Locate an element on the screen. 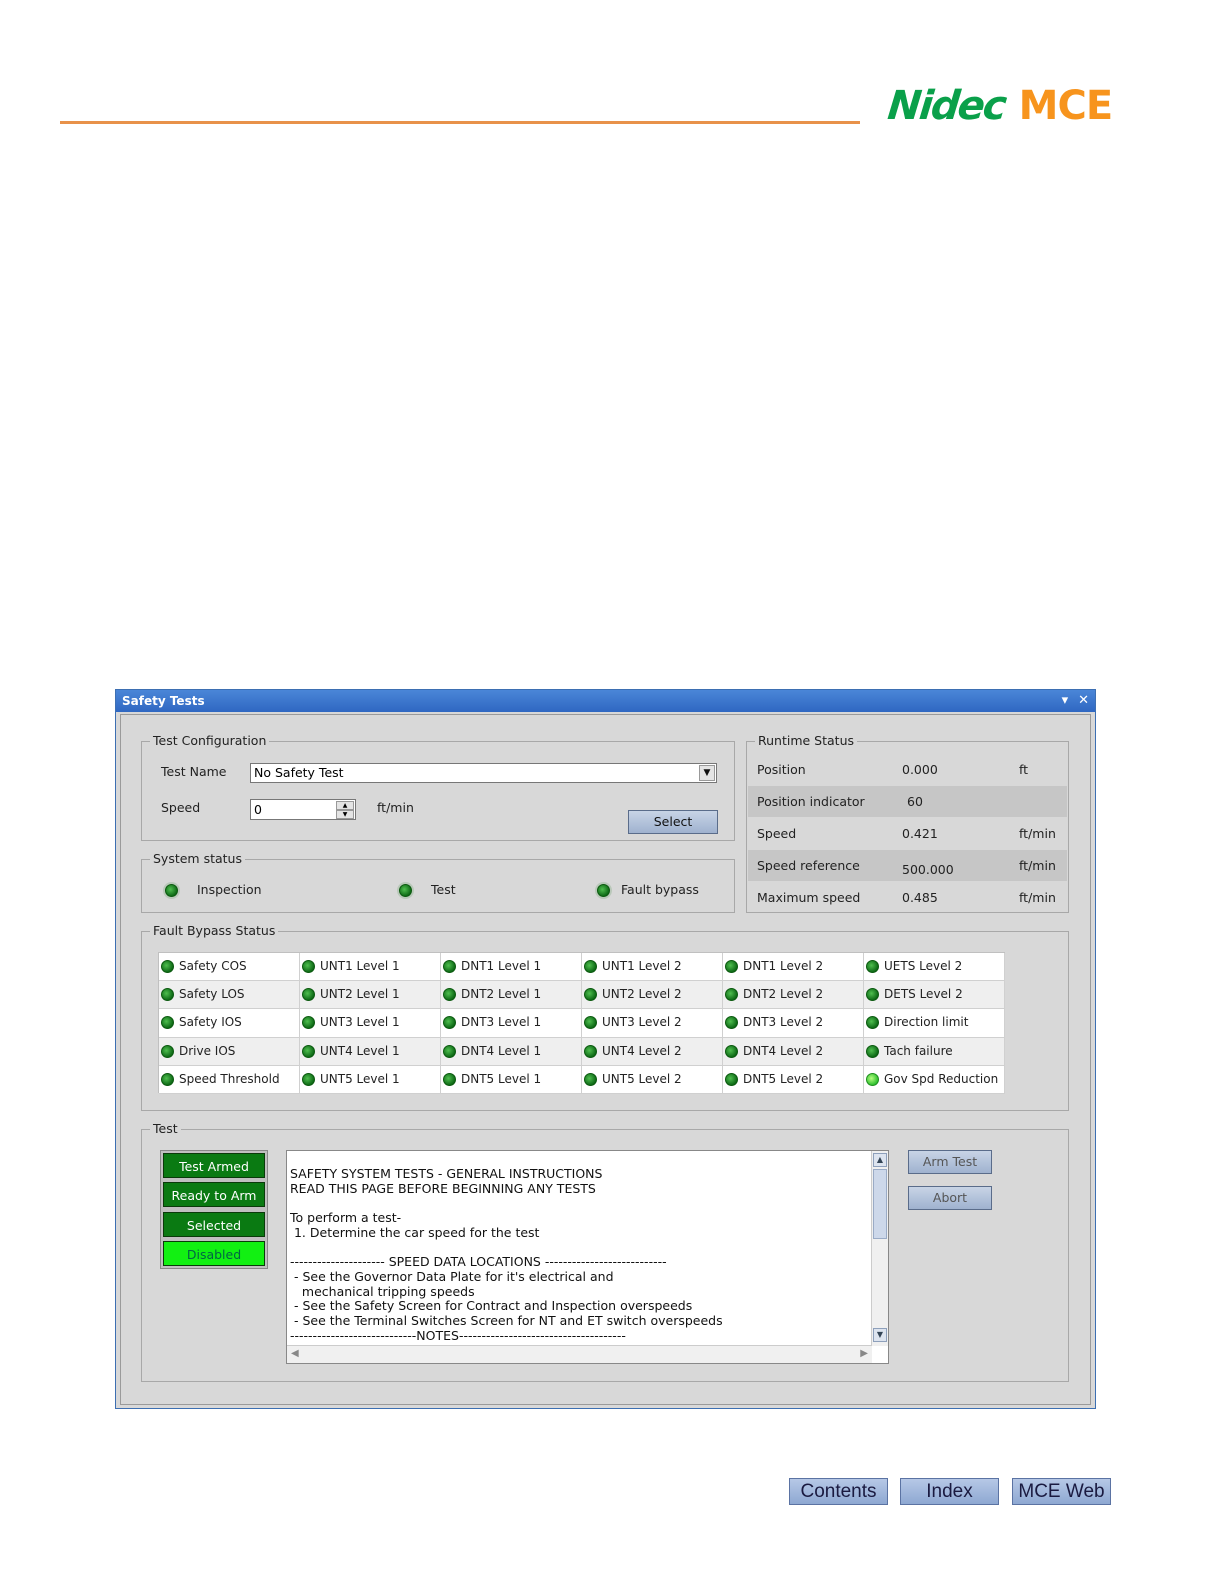  chevron-down-icon: ▼ is located at coordinates (707, 773).